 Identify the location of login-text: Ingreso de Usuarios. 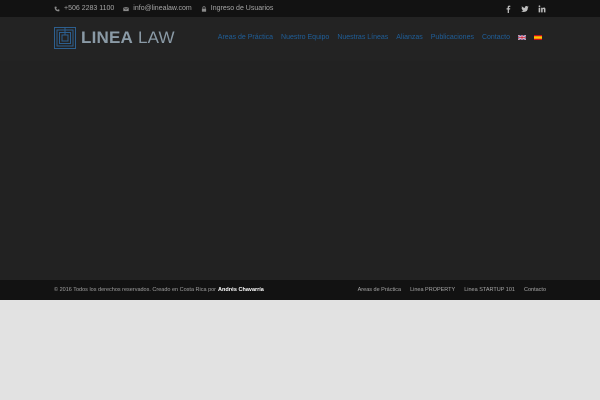
(242, 8).